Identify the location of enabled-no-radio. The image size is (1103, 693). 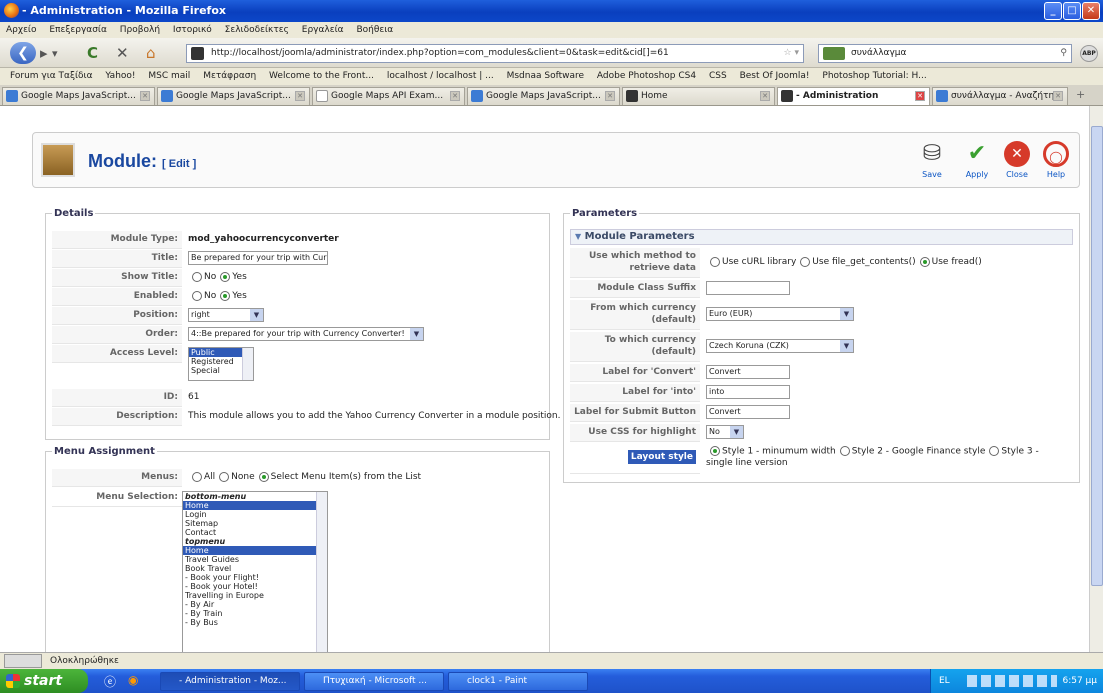
(197, 295).